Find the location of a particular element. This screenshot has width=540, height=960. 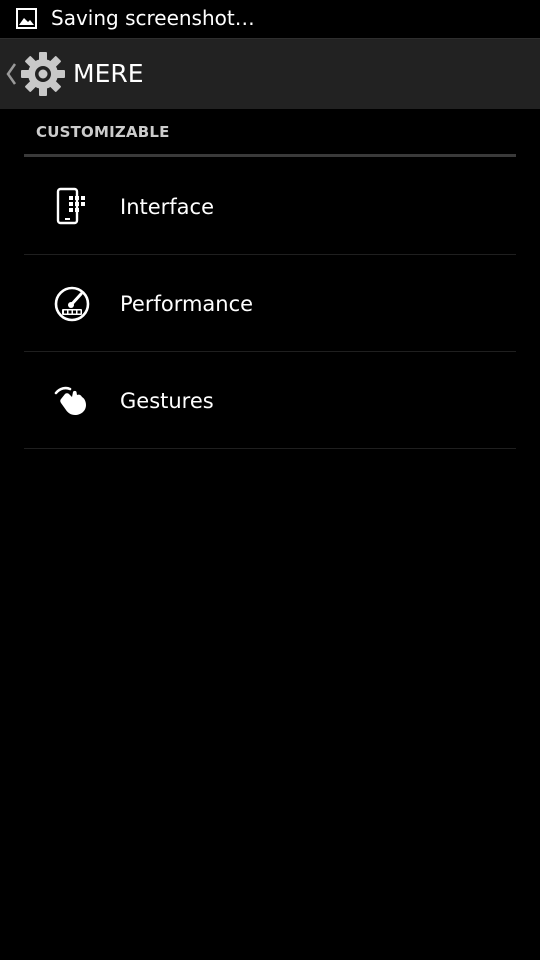

section-header-label: CUSTOMIZABLE is located at coordinates (103, 132).